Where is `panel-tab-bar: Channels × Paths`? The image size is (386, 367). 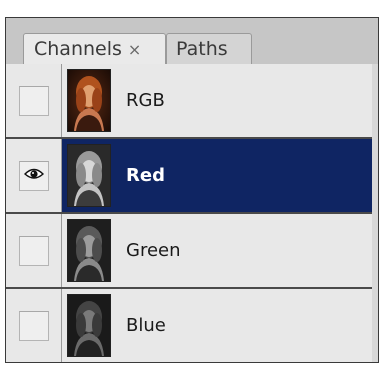
panel-tab-bar: Channels × Paths is located at coordinates (192, 41).